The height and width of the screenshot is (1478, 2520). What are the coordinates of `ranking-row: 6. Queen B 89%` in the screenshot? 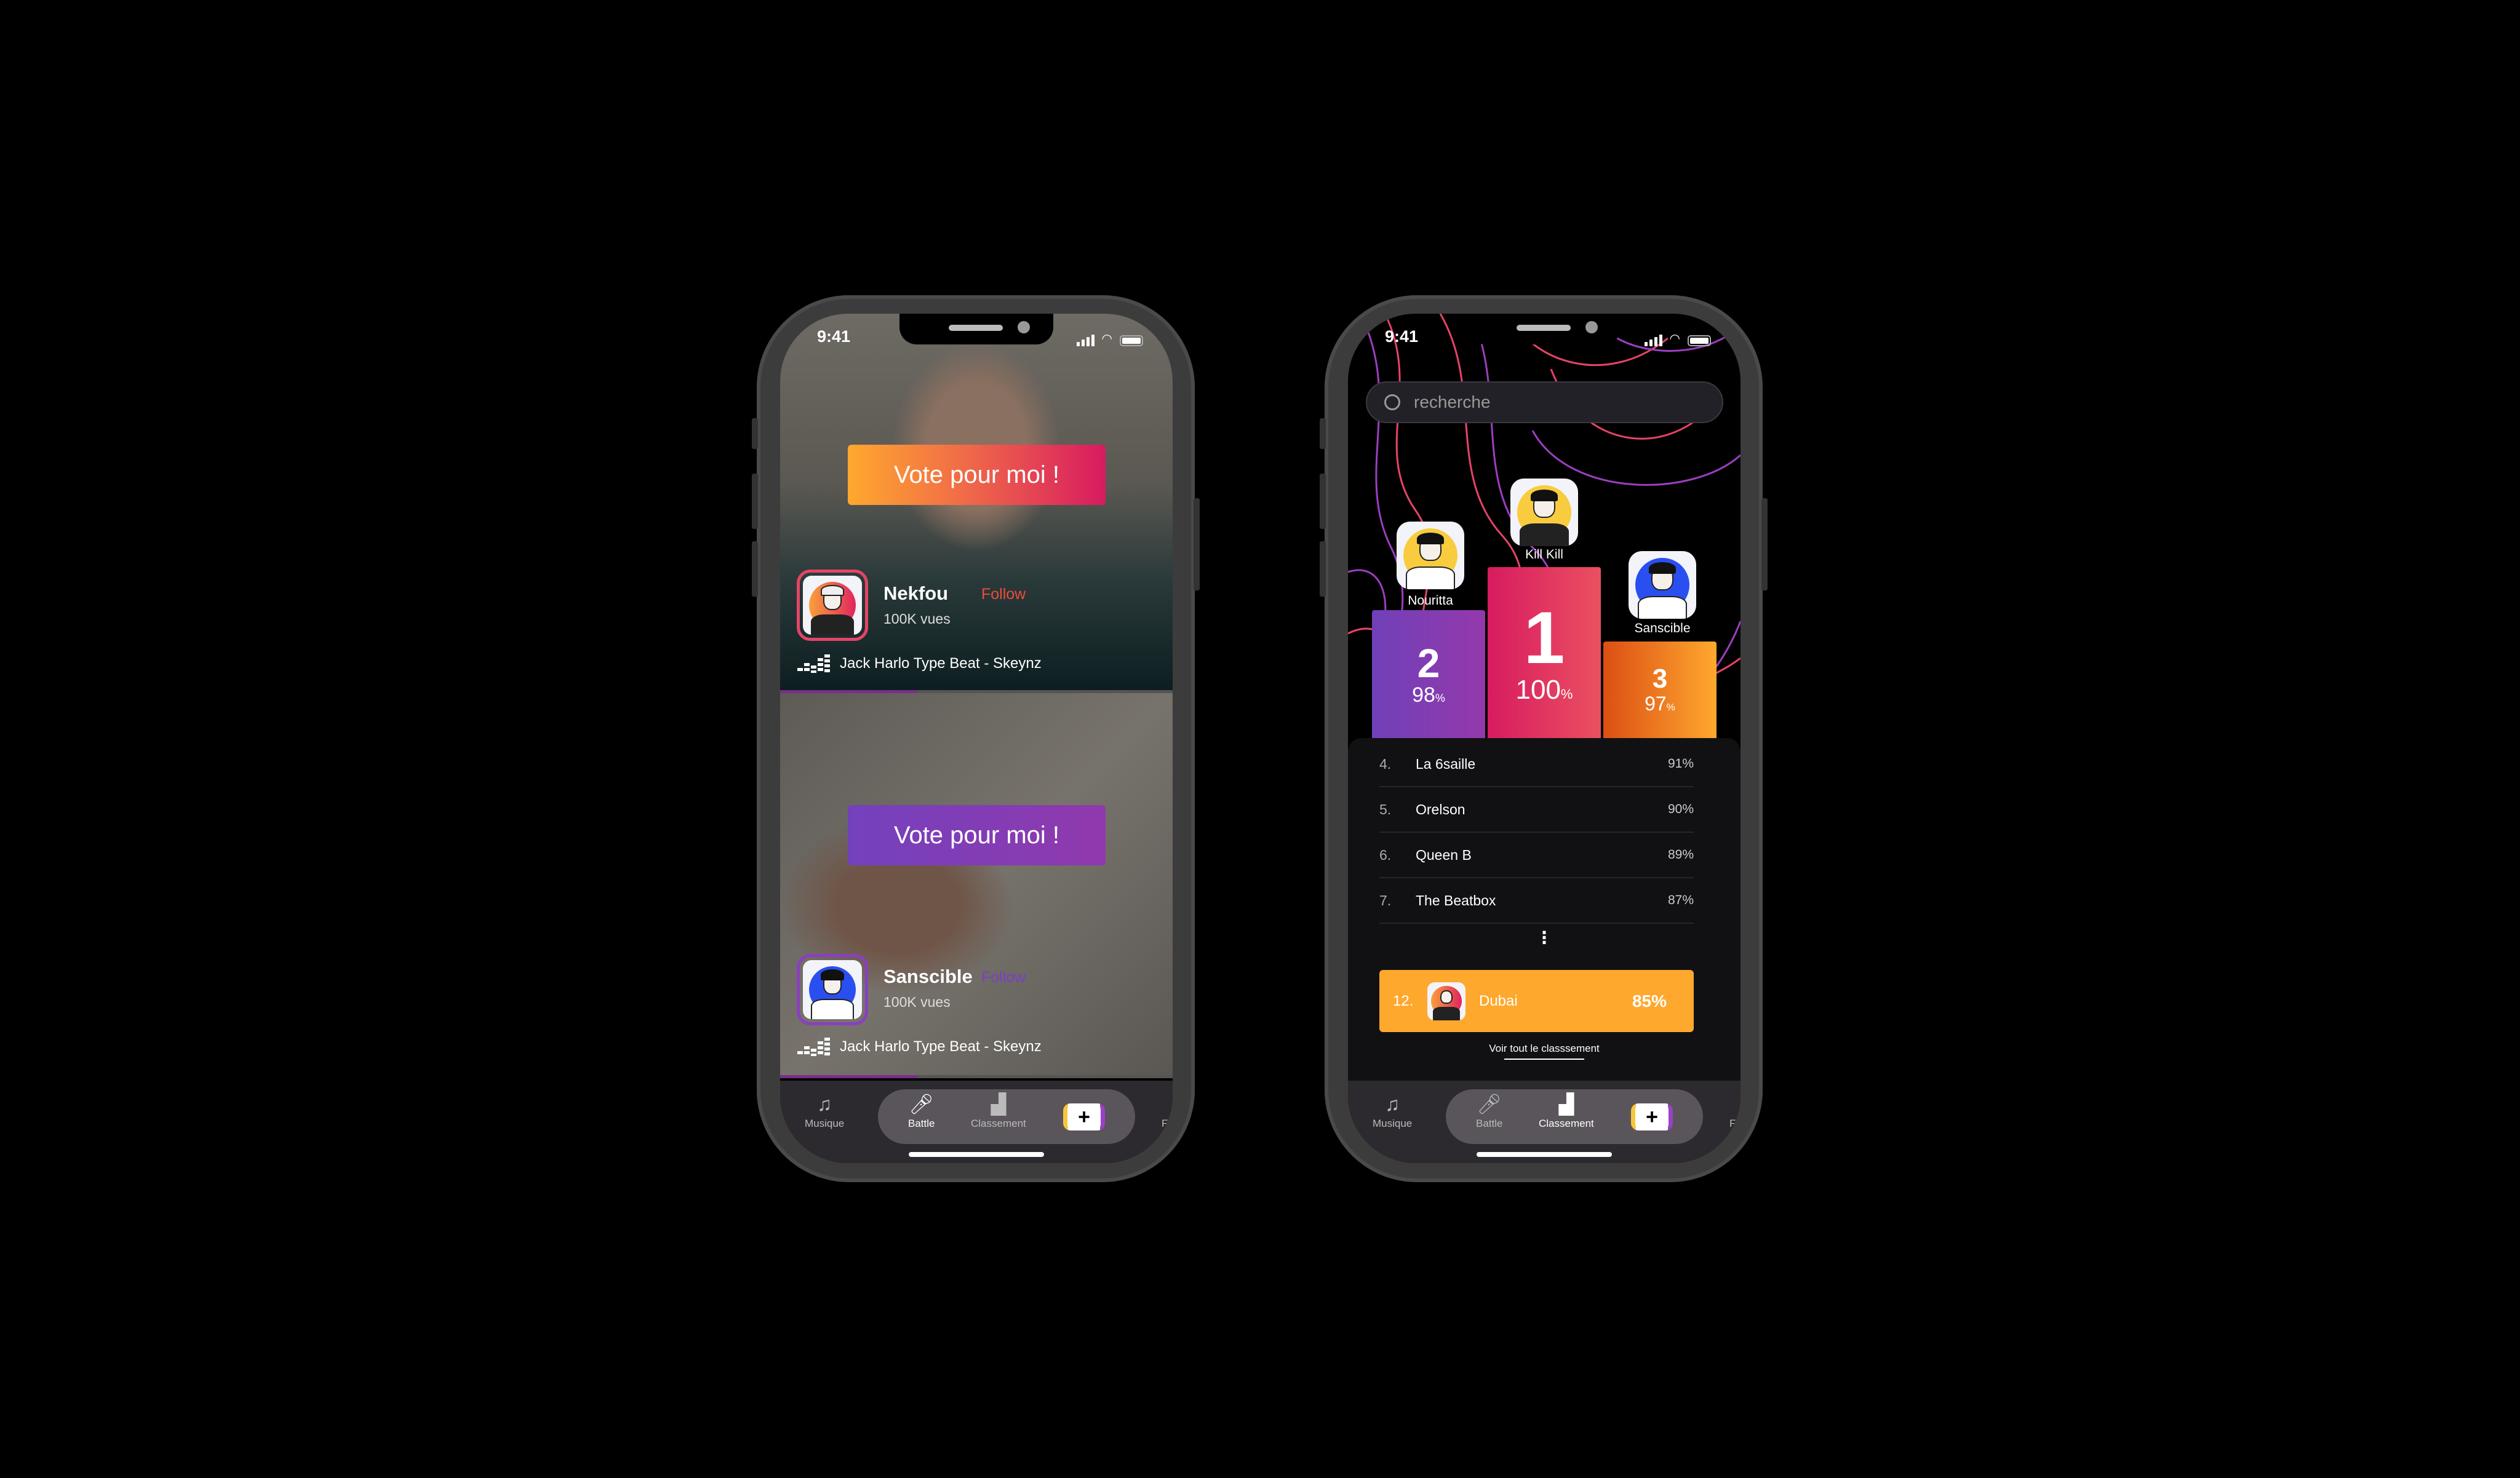 It's located at (1537, 855).